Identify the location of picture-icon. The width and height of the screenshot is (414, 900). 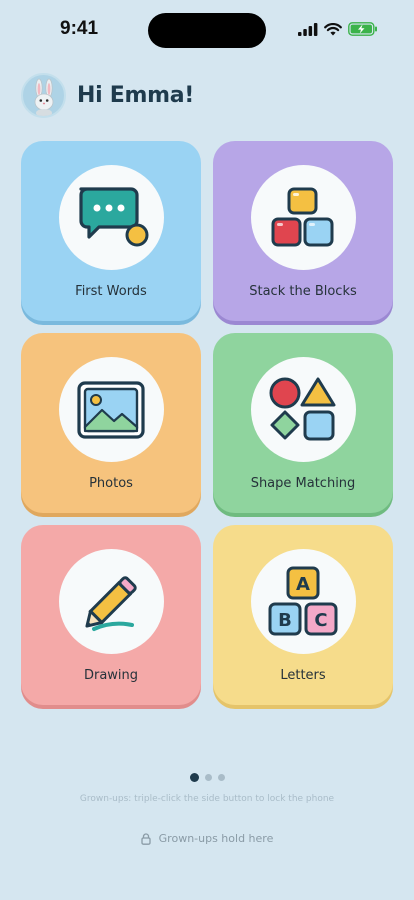
(111, 409).